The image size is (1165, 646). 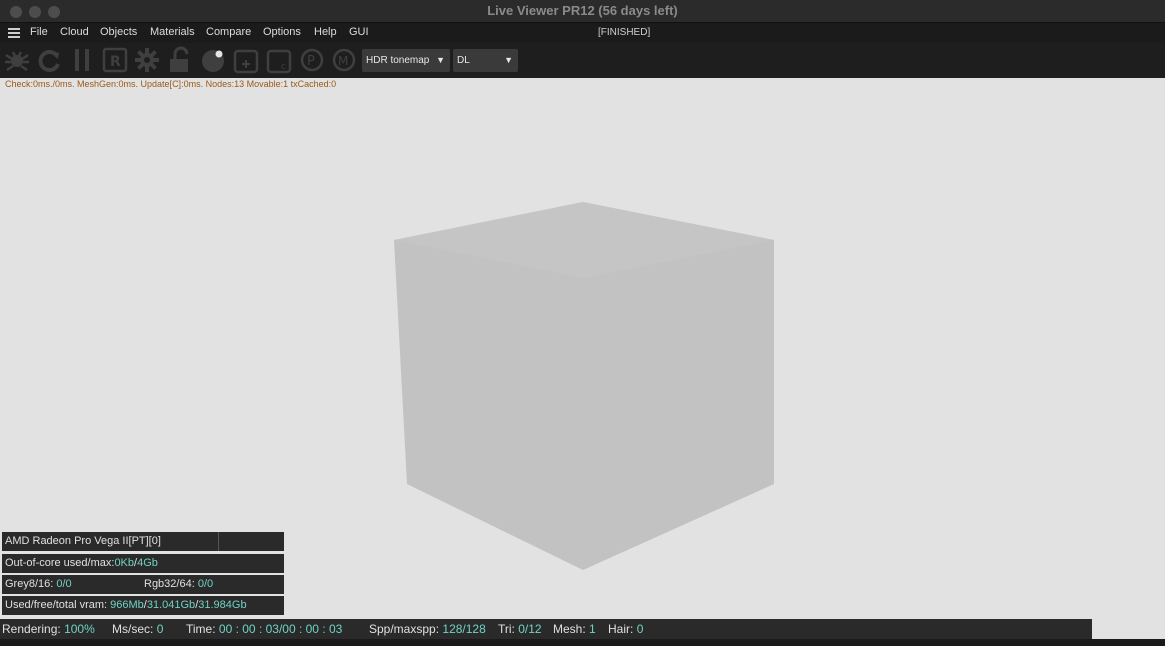 I want to click on gpu-info-row: AMD Radeon Pro Vega II[PT][0], so click(x=143, y=541).